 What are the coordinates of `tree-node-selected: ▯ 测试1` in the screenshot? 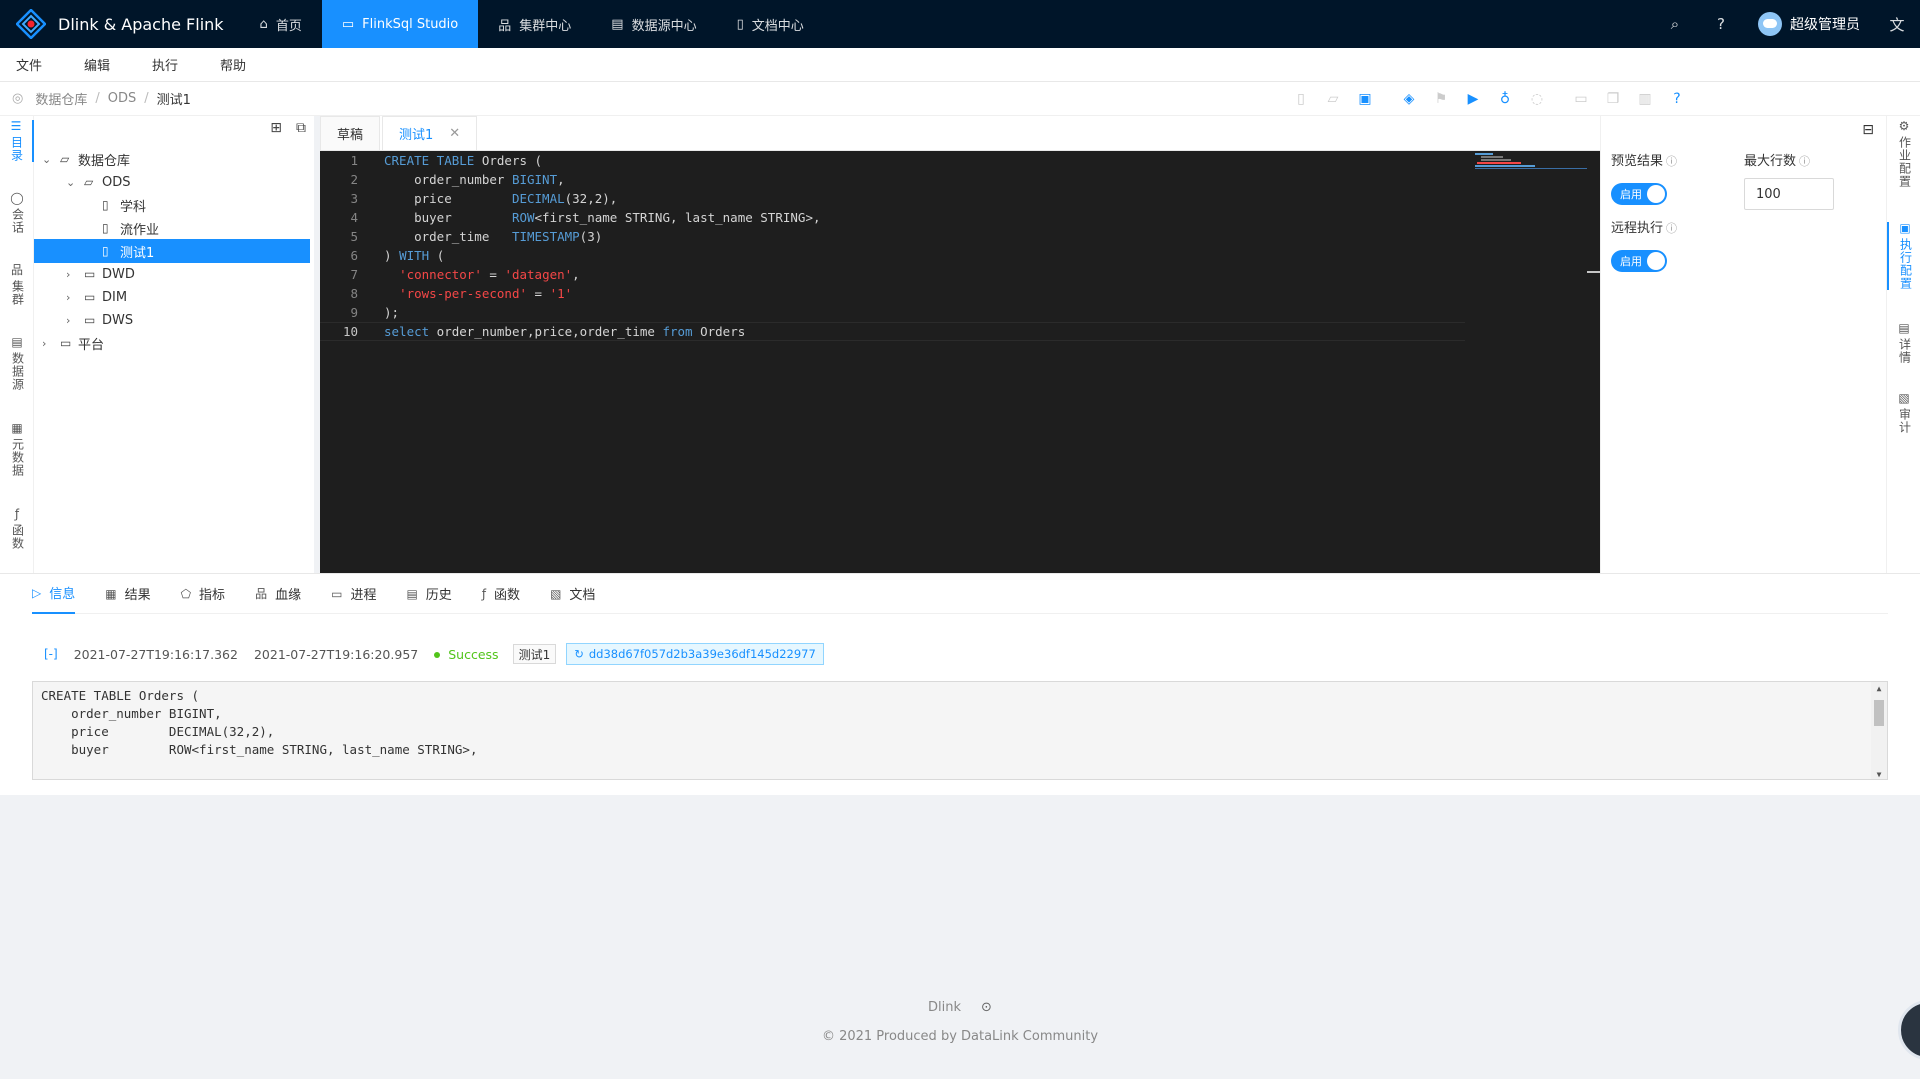 It's located at (172, 251).